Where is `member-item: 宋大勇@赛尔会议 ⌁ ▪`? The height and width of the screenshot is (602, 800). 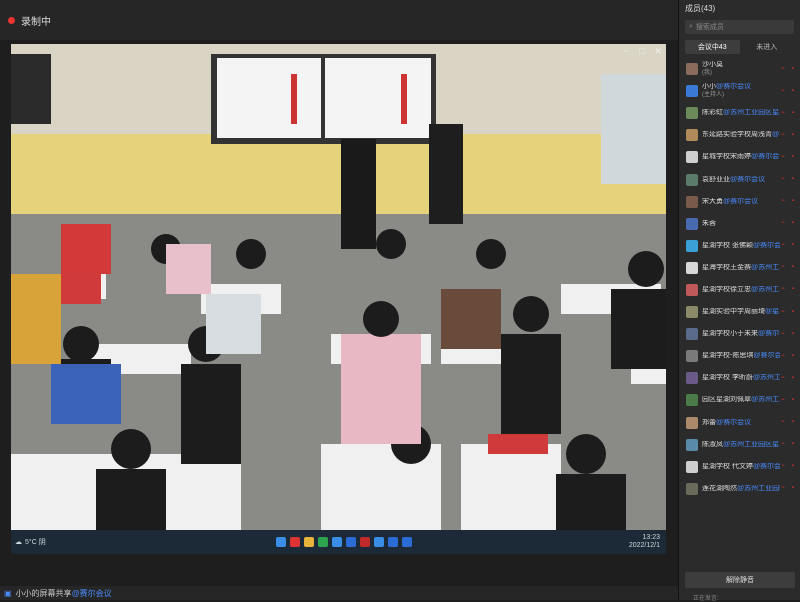 member-item: 宋大勇@赛尔会议 ⌁ ▪ is located at coordinates (739, 202).